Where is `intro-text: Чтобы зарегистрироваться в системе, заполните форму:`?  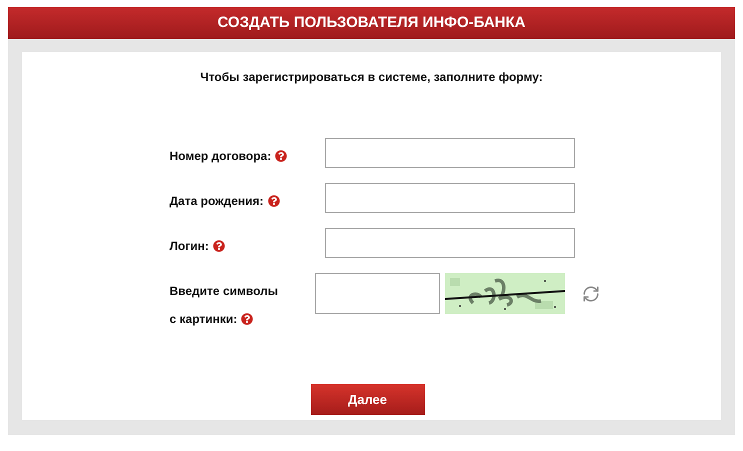 intro-text: Чтобы зарегистрироваться в системе, заполните форму: is located at coordinates (371, 77).